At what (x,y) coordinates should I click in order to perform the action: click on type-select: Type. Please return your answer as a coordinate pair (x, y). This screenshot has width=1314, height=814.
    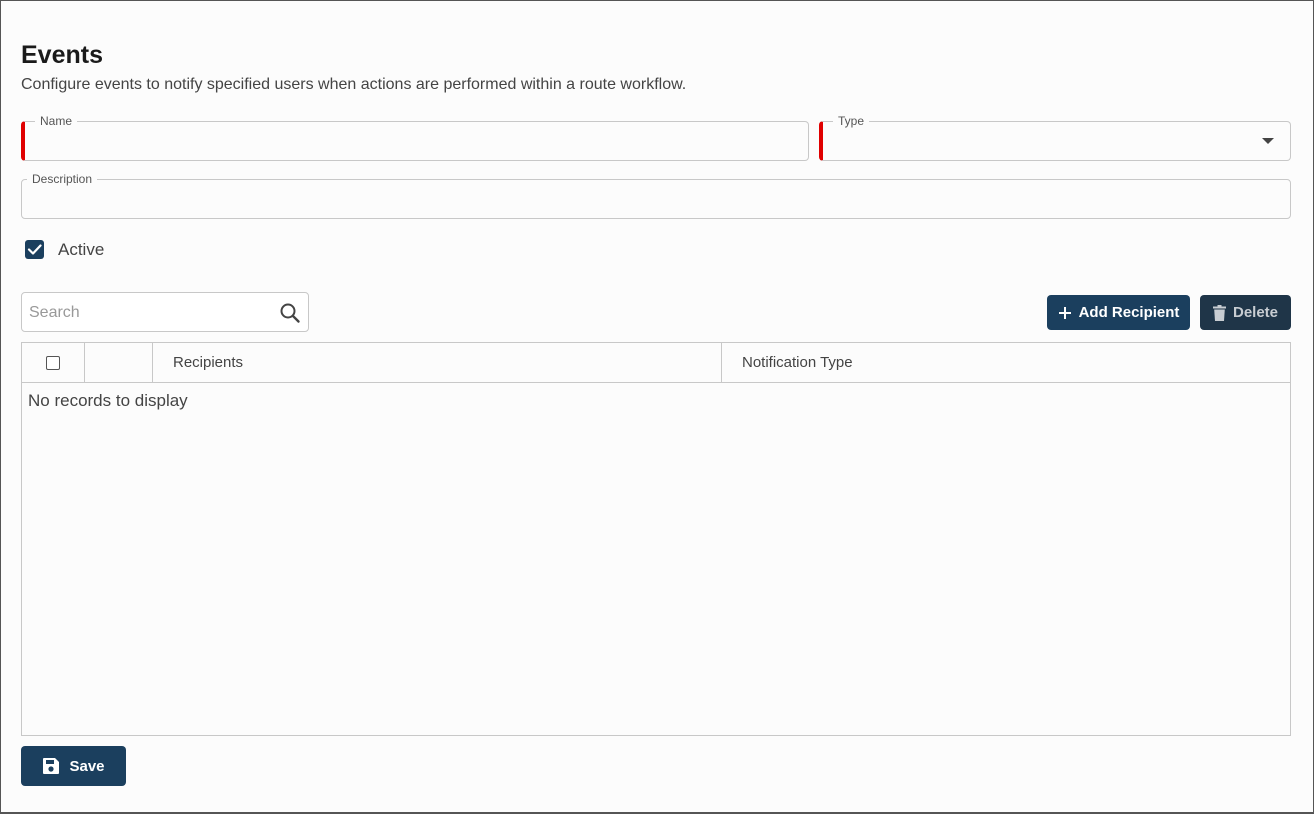
    Looking at the image, I should click on (1055, 137).